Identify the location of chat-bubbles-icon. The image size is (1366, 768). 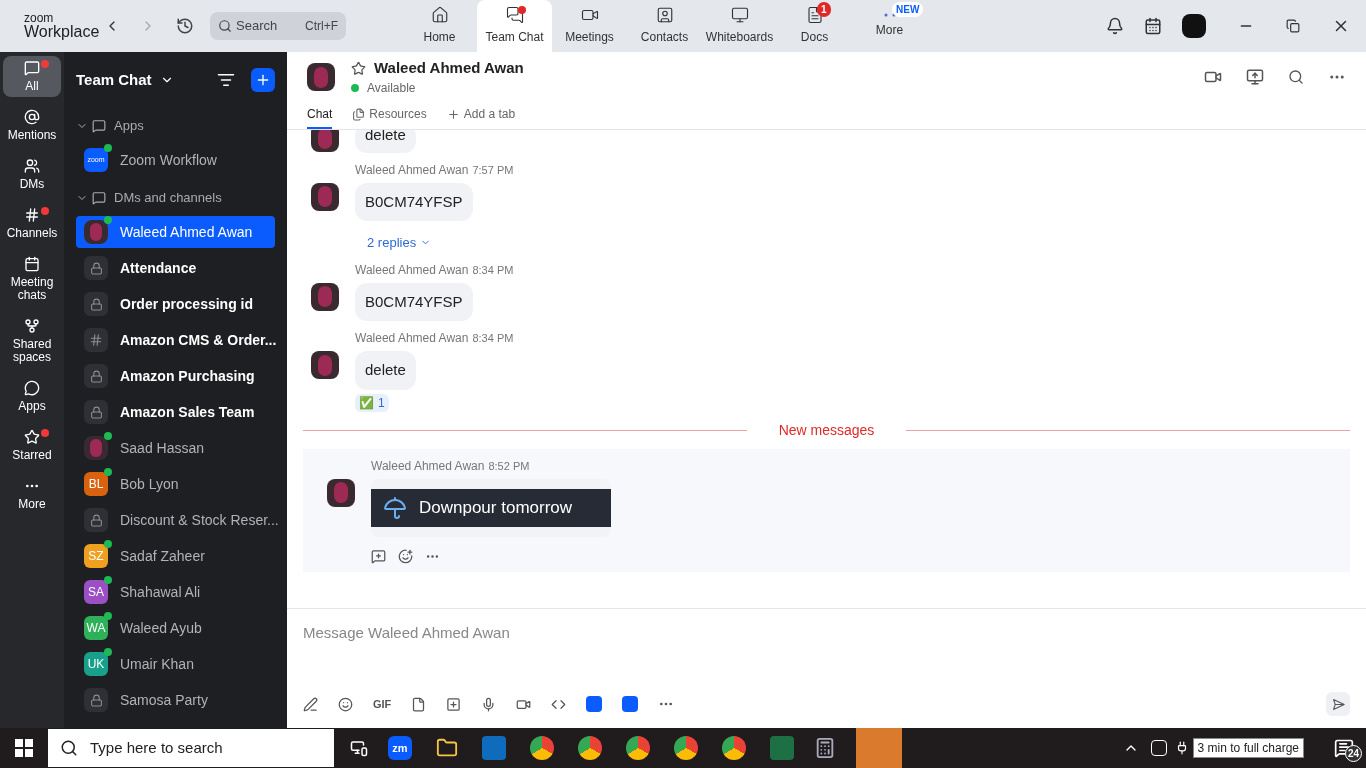
(514, 15).